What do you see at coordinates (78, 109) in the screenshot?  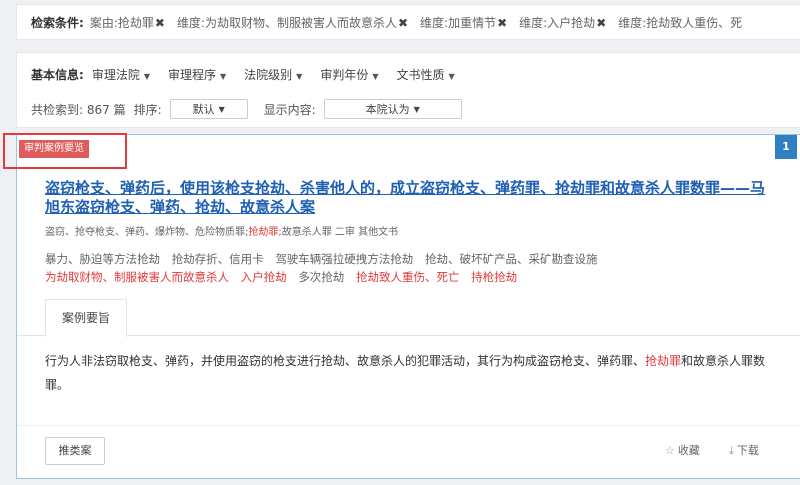 I see `result-count: 共检索到: 867 篇` at bounding box center [78, 109].